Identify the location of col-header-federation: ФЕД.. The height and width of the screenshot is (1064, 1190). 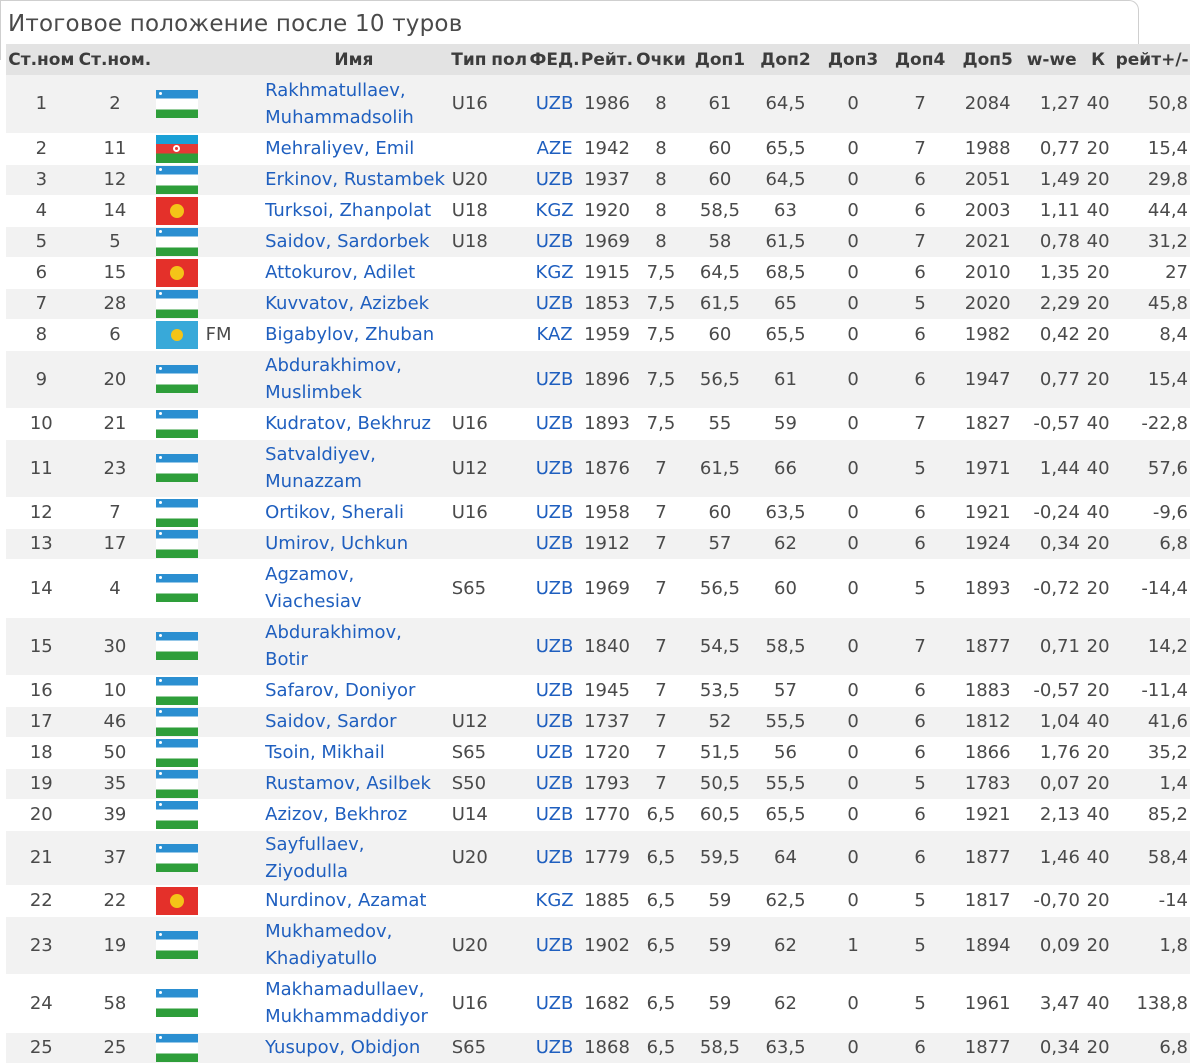
(554, 59).